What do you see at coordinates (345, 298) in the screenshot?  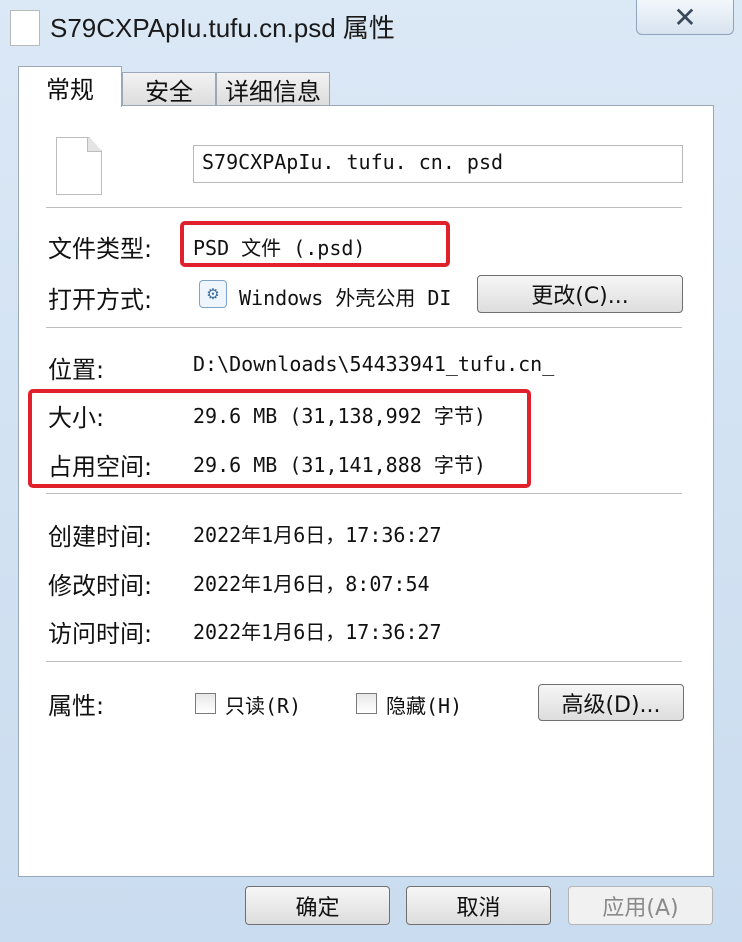 I see `open-with-value: Windows 外壳公用 DI` at bounding box center [345, 298].